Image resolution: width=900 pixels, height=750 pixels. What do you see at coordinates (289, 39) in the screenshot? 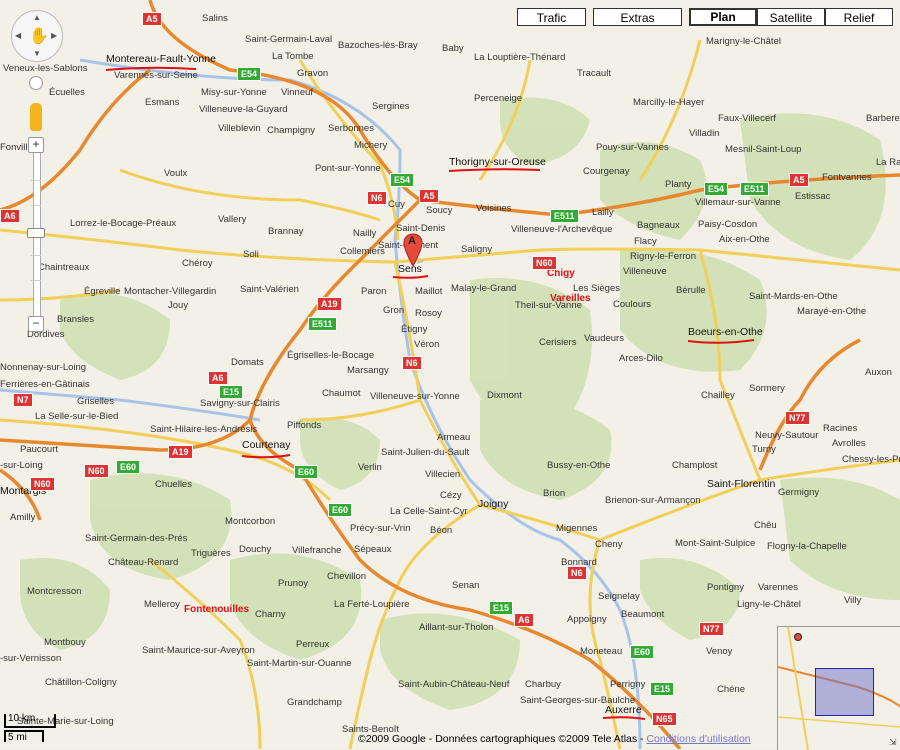
I see `place-label: Saint-Germain-Laval` at bounding box center [289, 39].